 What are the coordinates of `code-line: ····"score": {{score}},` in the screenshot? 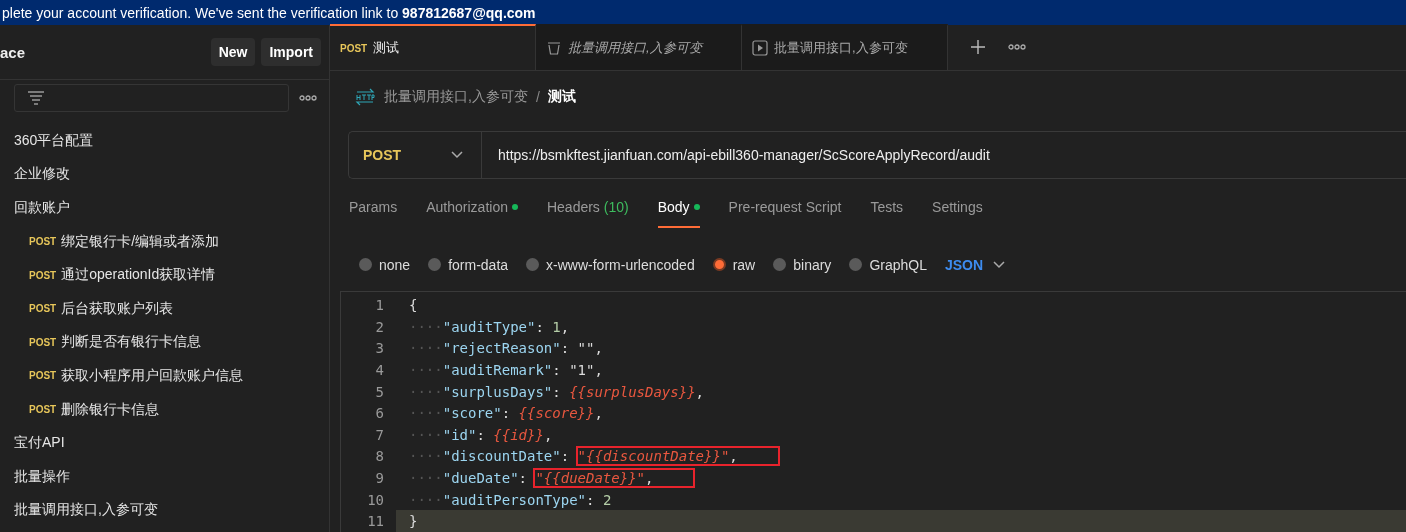 It's located at (506, 414).